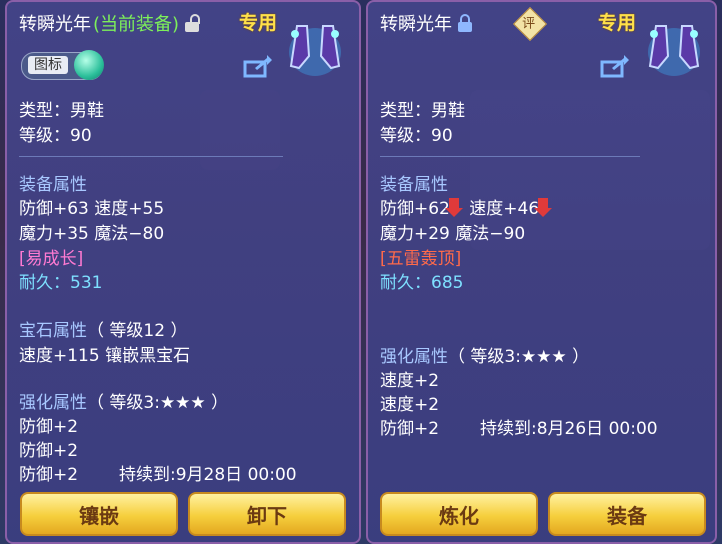  I want to click on item-title: 转瞬光年, so click(426, 23).